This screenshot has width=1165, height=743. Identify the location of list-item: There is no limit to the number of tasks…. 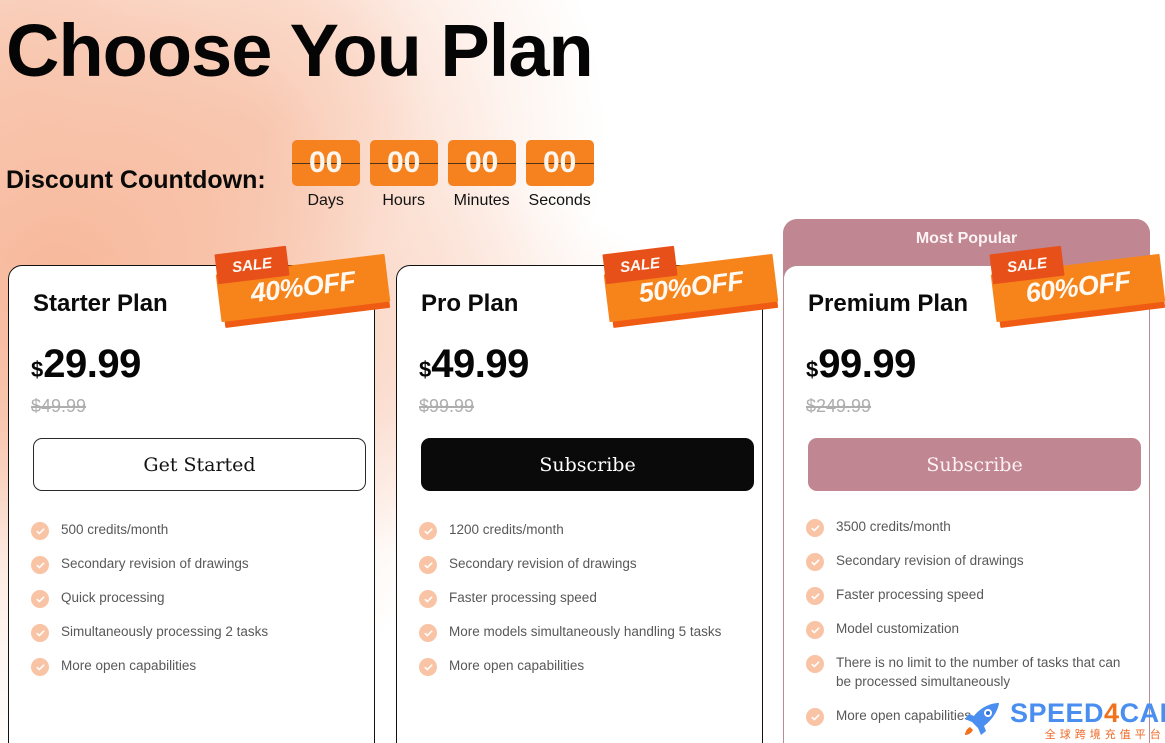
(971, 672).